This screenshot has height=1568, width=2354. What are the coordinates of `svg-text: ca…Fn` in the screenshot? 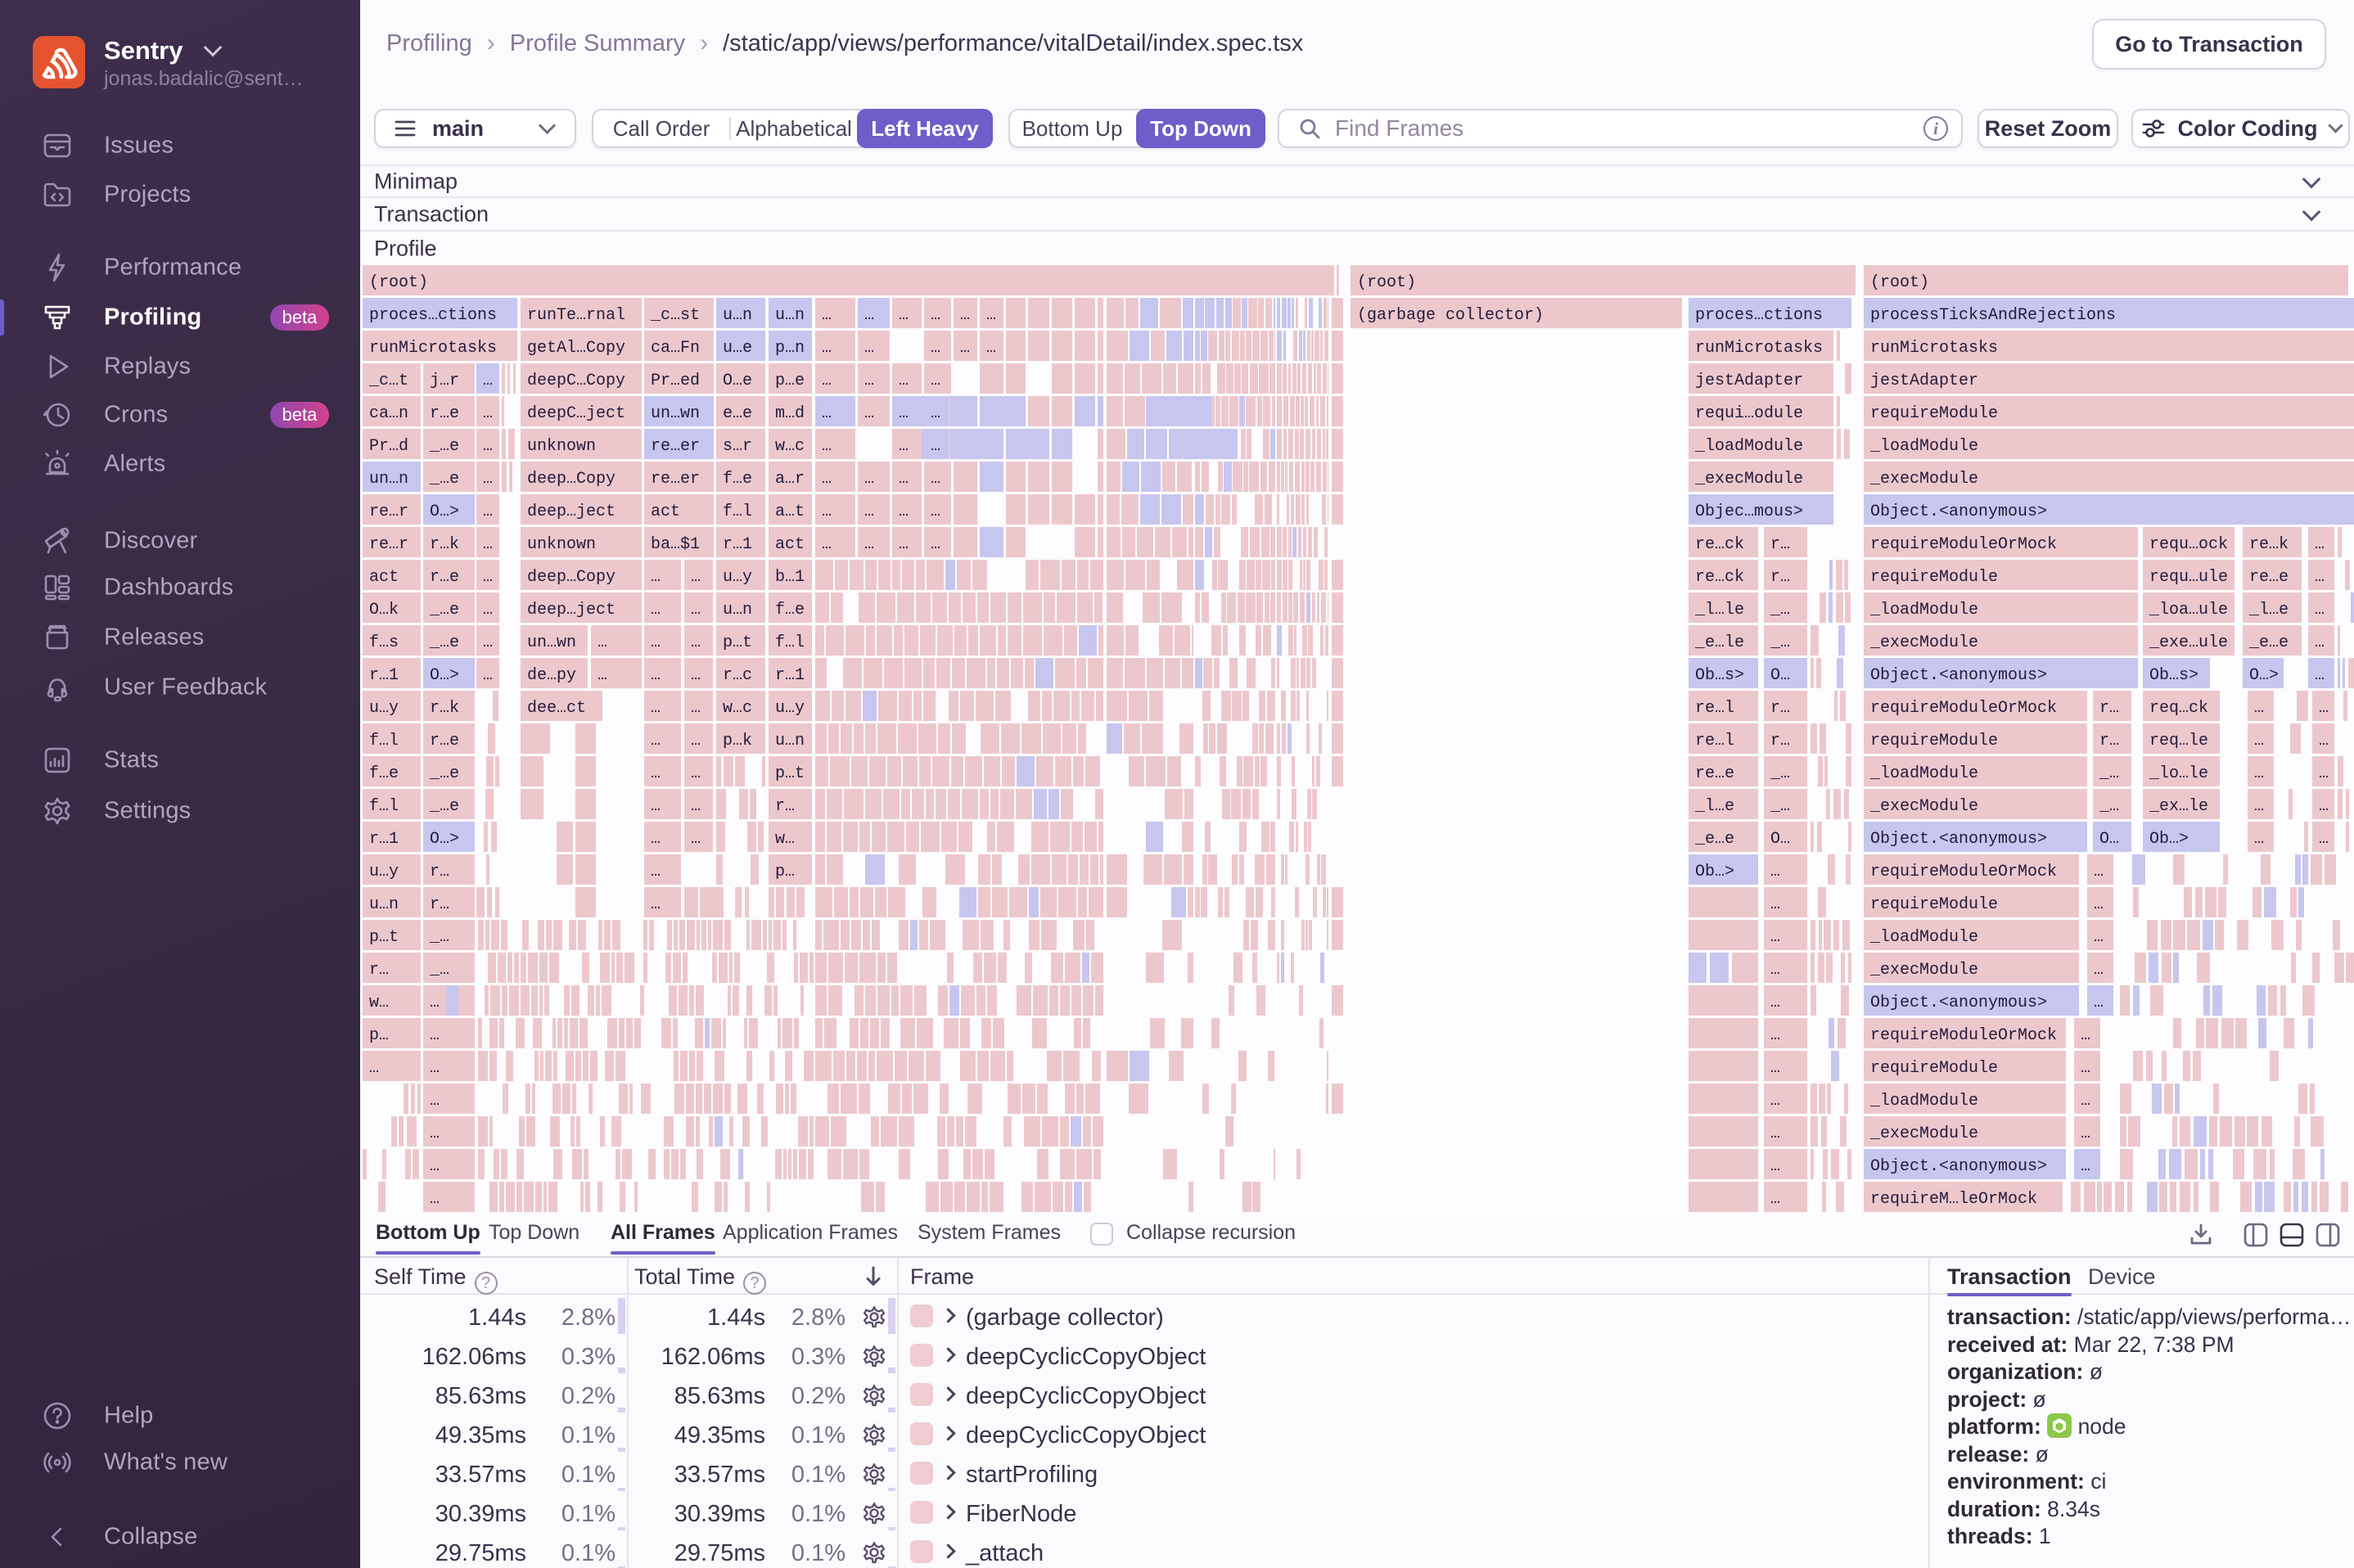 It's located at (675, 348).